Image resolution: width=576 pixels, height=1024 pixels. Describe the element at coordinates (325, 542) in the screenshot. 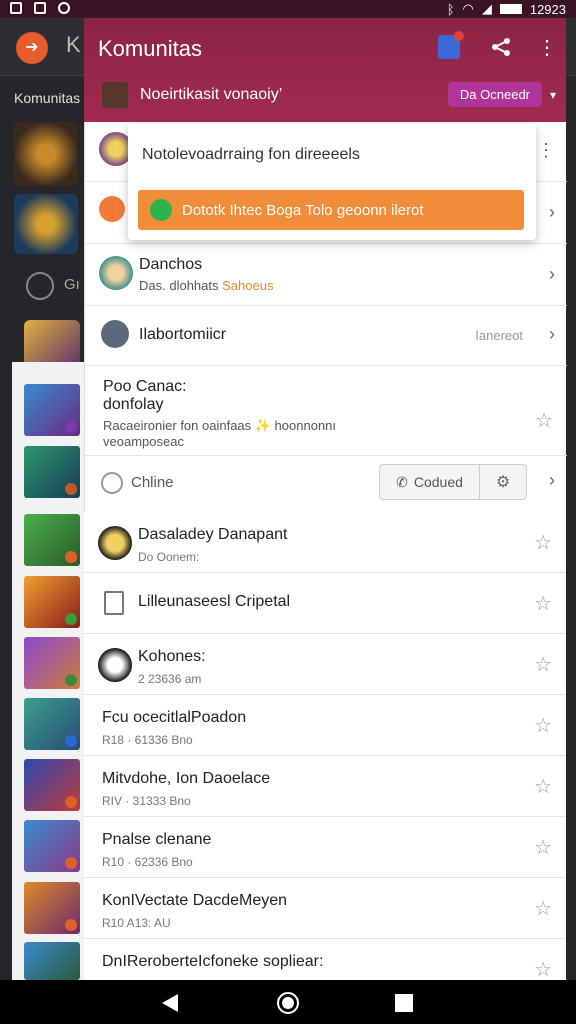

I see `list-item: Dasaladey Danapant Do Oonem: ☆` at that location.